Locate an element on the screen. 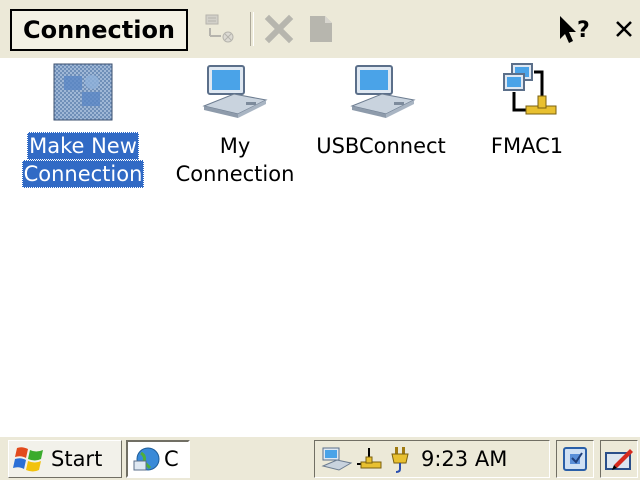 This screenshot has width=640, height=480. delete-icon is located at coordinates (279, 29).